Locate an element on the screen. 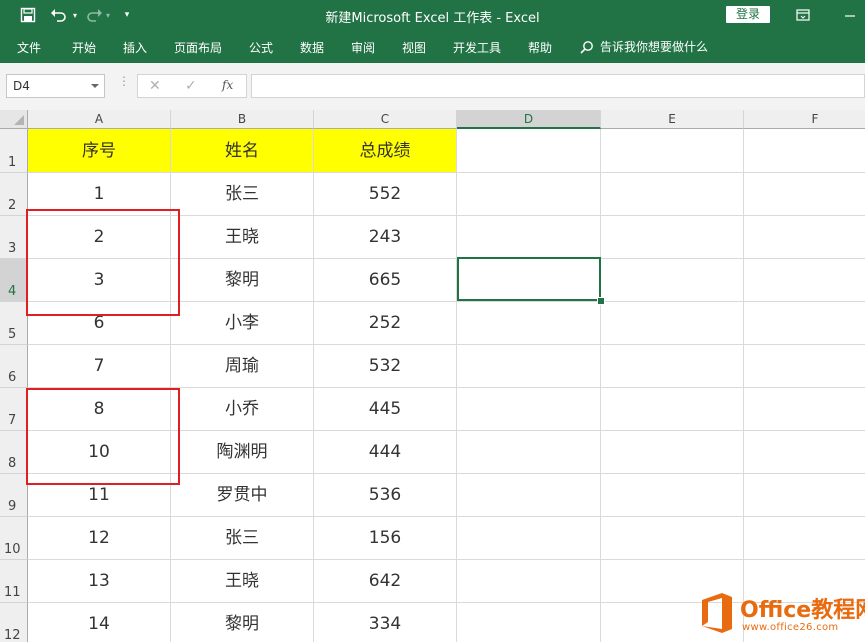 The image size is (865, 642). ribbon-display-options-icon is located at coordinates (803, 14).